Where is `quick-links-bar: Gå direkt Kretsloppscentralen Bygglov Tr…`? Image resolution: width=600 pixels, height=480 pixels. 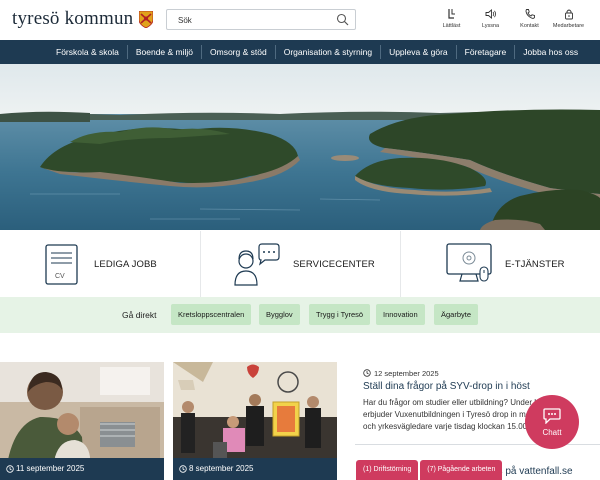
quick-links-bar: Gå direkt Kretsloppscentralen Bygglov Tr… is located at coordinates (300, 315).